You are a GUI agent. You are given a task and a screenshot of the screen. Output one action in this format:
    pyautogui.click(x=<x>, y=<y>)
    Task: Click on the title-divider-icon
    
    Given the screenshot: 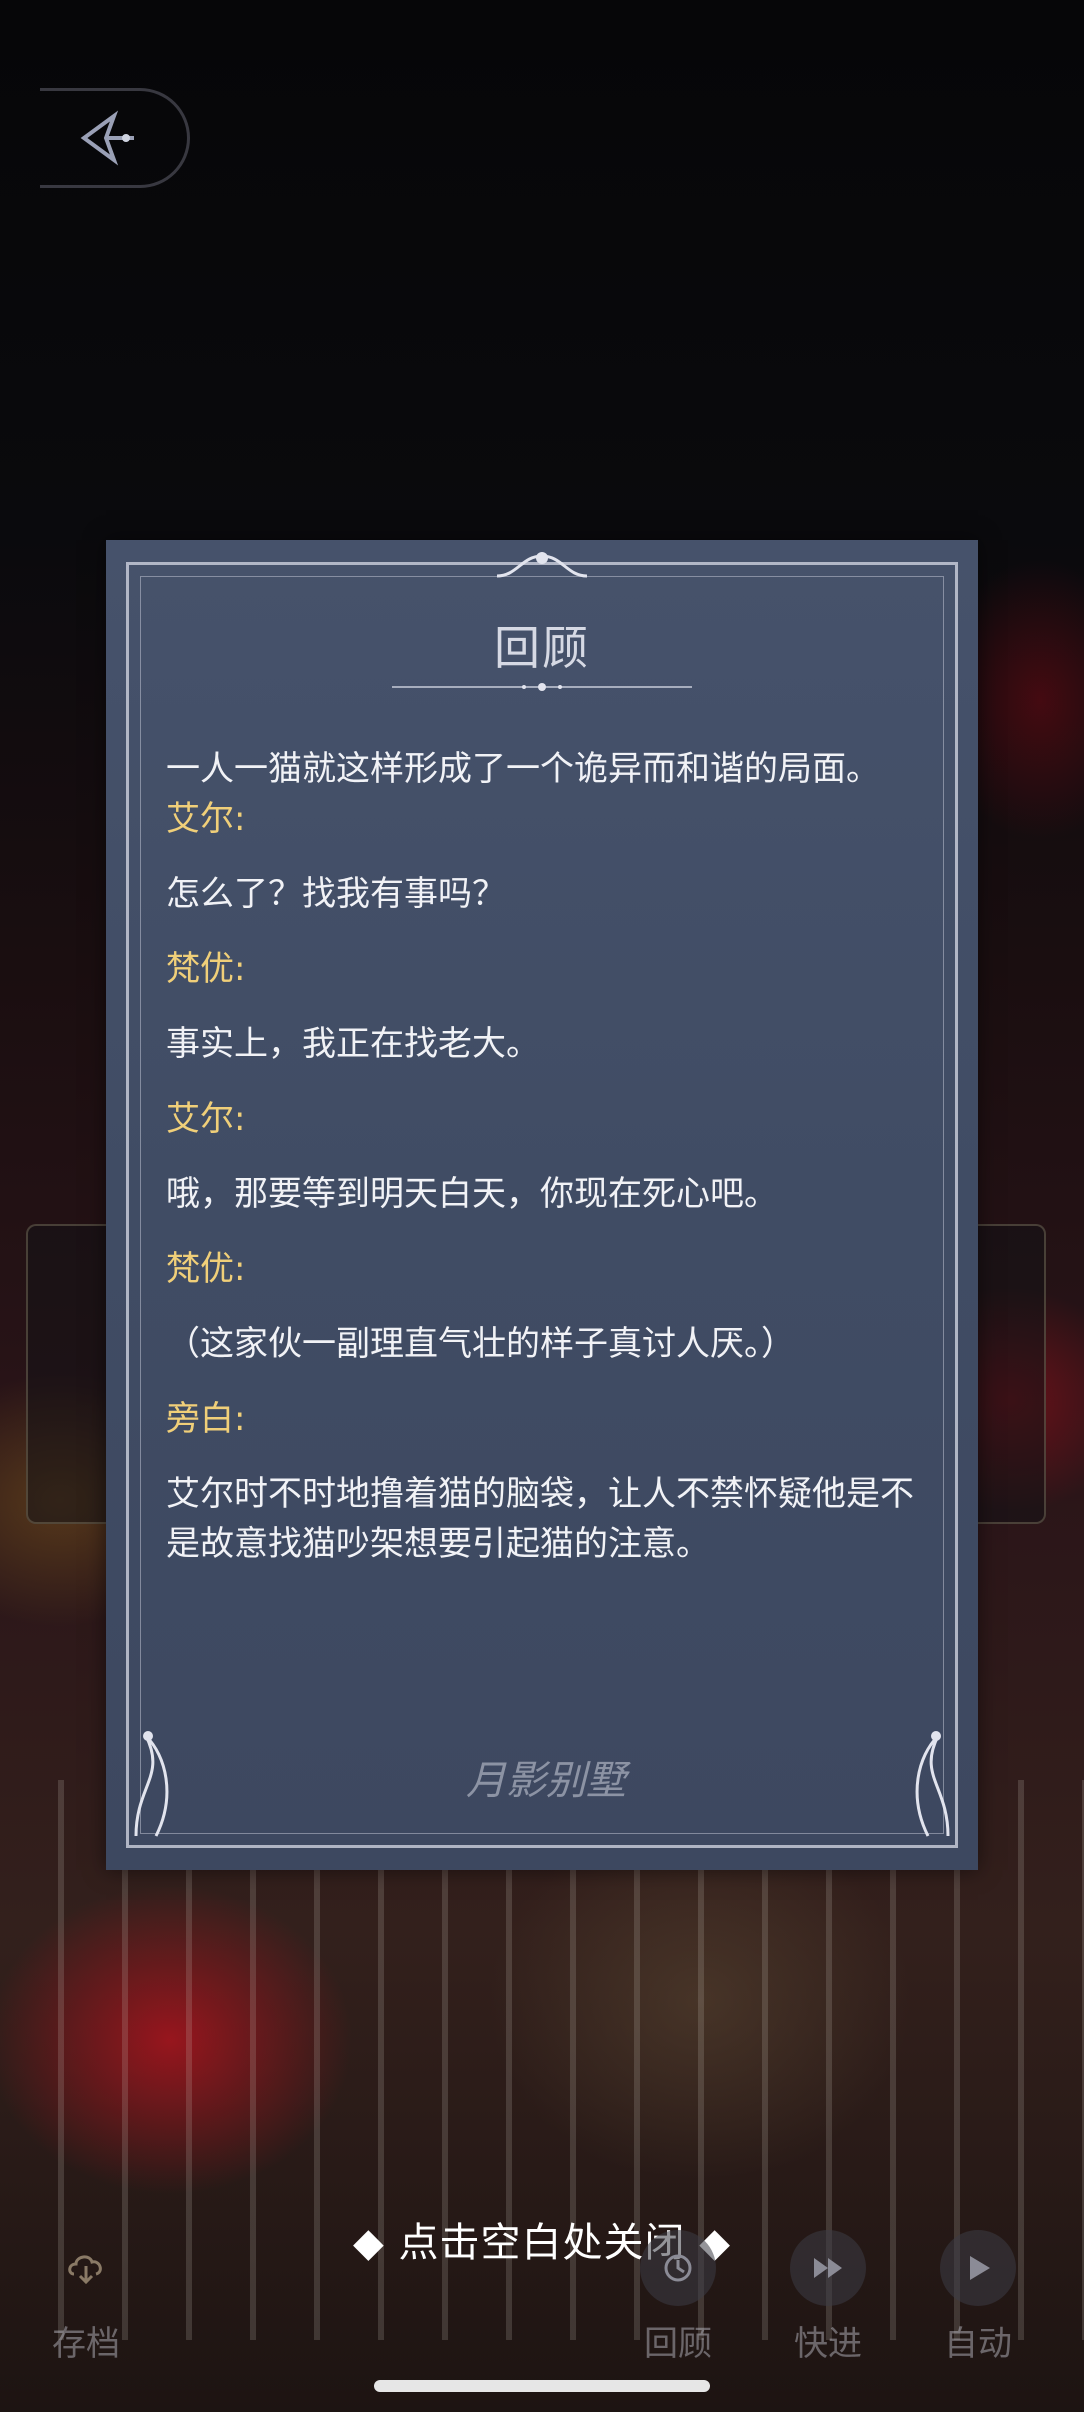 What is the action you would take?
    pyautogui.click(x=542, y=687)
    